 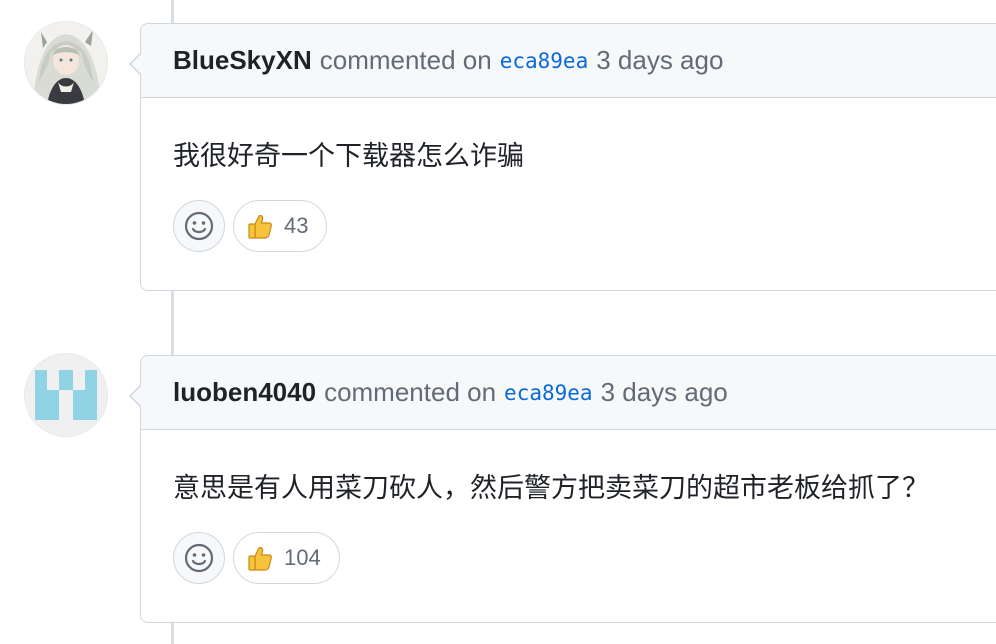 I want to click on anime-avatar-image, so click(x=66, y=63).